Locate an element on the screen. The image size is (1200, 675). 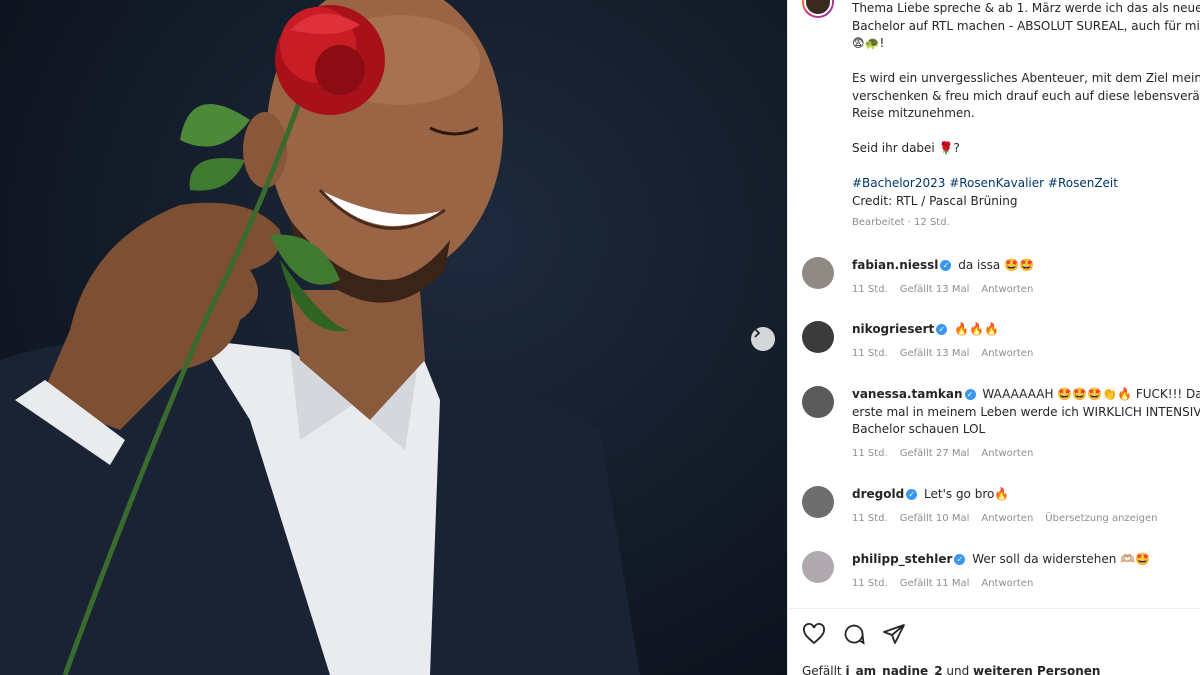
post-actions is located at coordinates (855, 635).